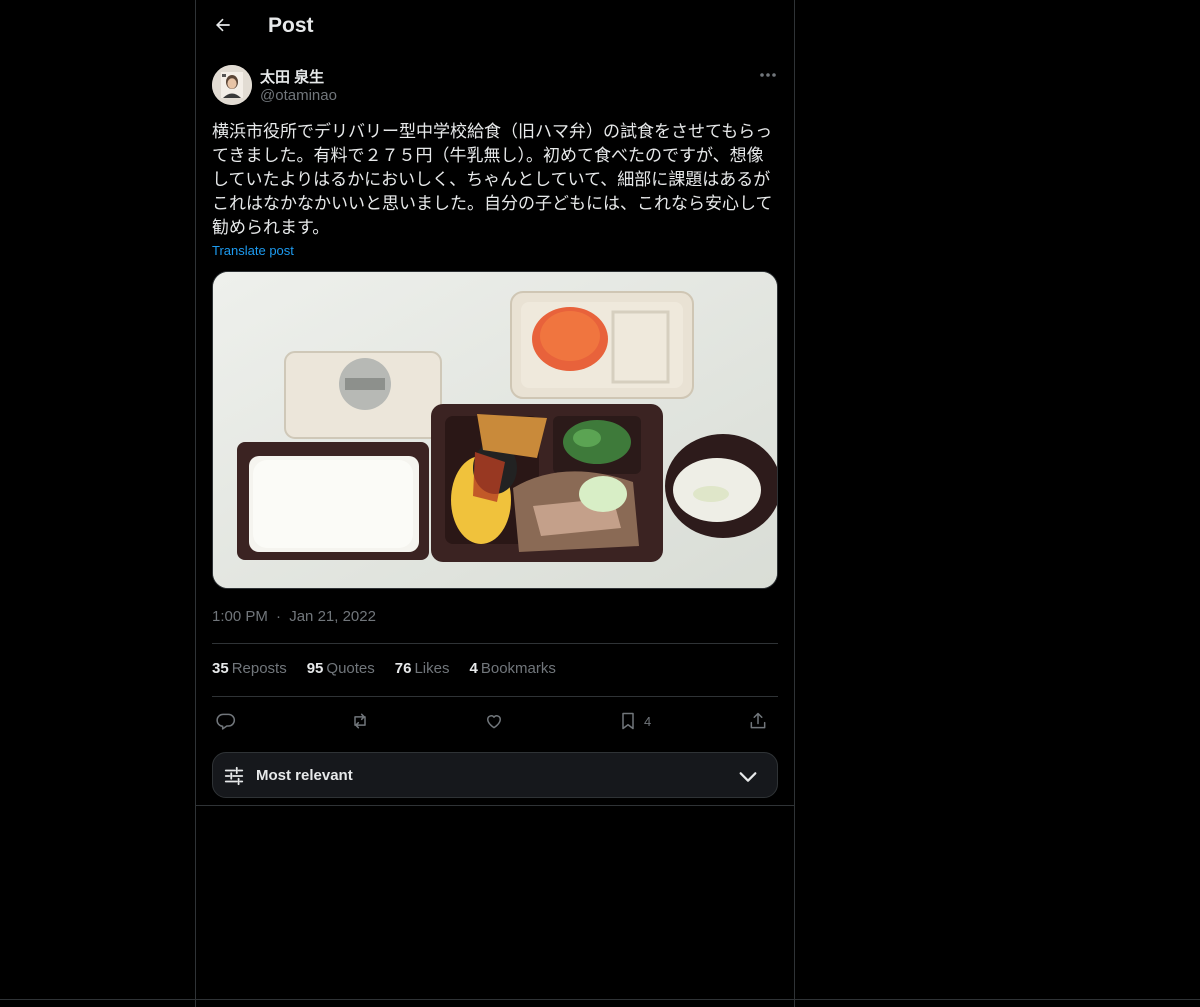 The image size is (1200, 1007). I want to click on bookmark-button: 4, so click(634, 721).